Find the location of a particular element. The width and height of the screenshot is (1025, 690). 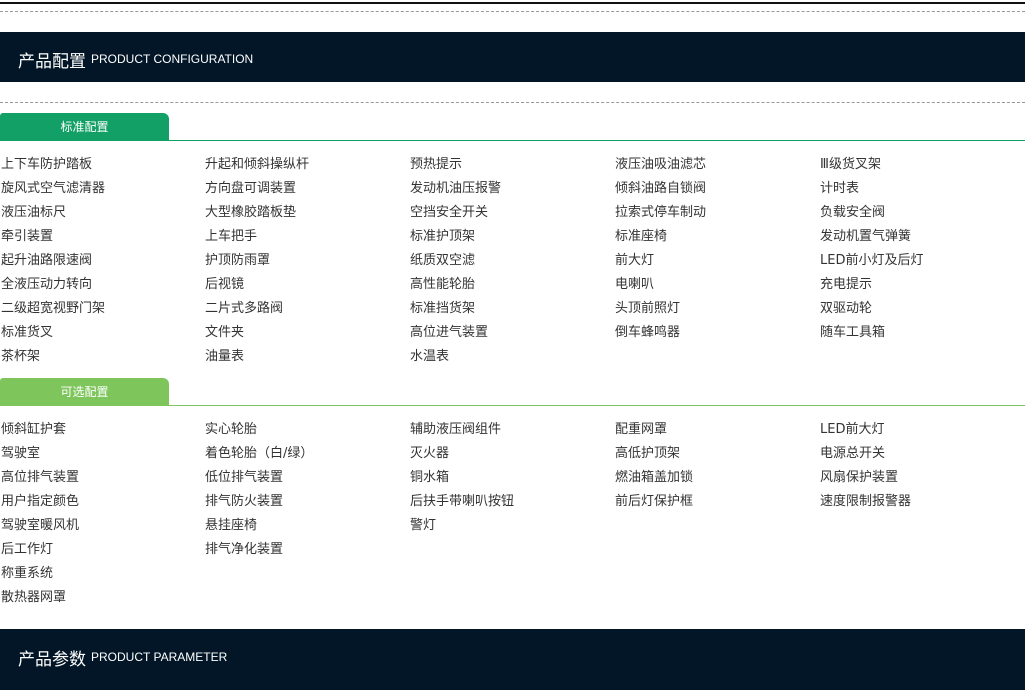

config-item: 高位排气装置 is located at coordinates (40, 477).